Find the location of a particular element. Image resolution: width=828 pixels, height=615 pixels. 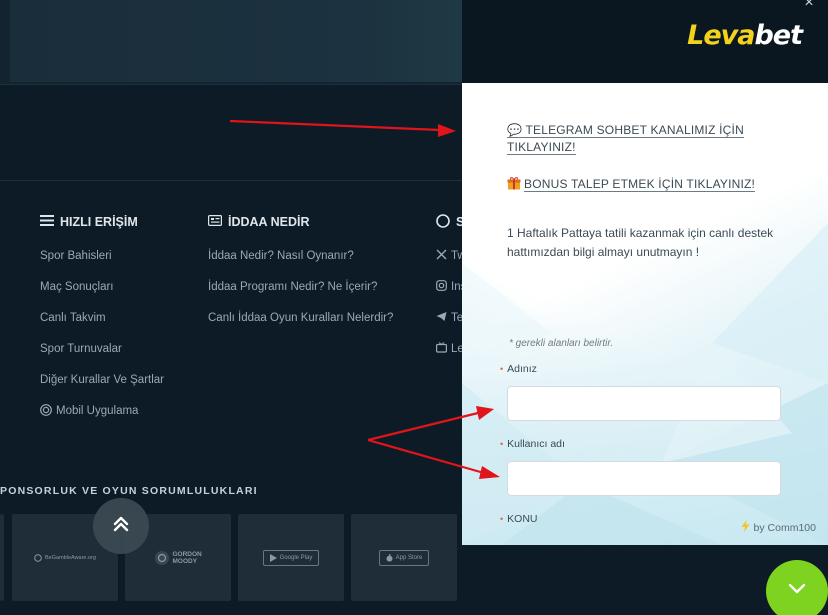

footer-column-social: S Tw Ins Te Lev is located at coordinates (449, 293).